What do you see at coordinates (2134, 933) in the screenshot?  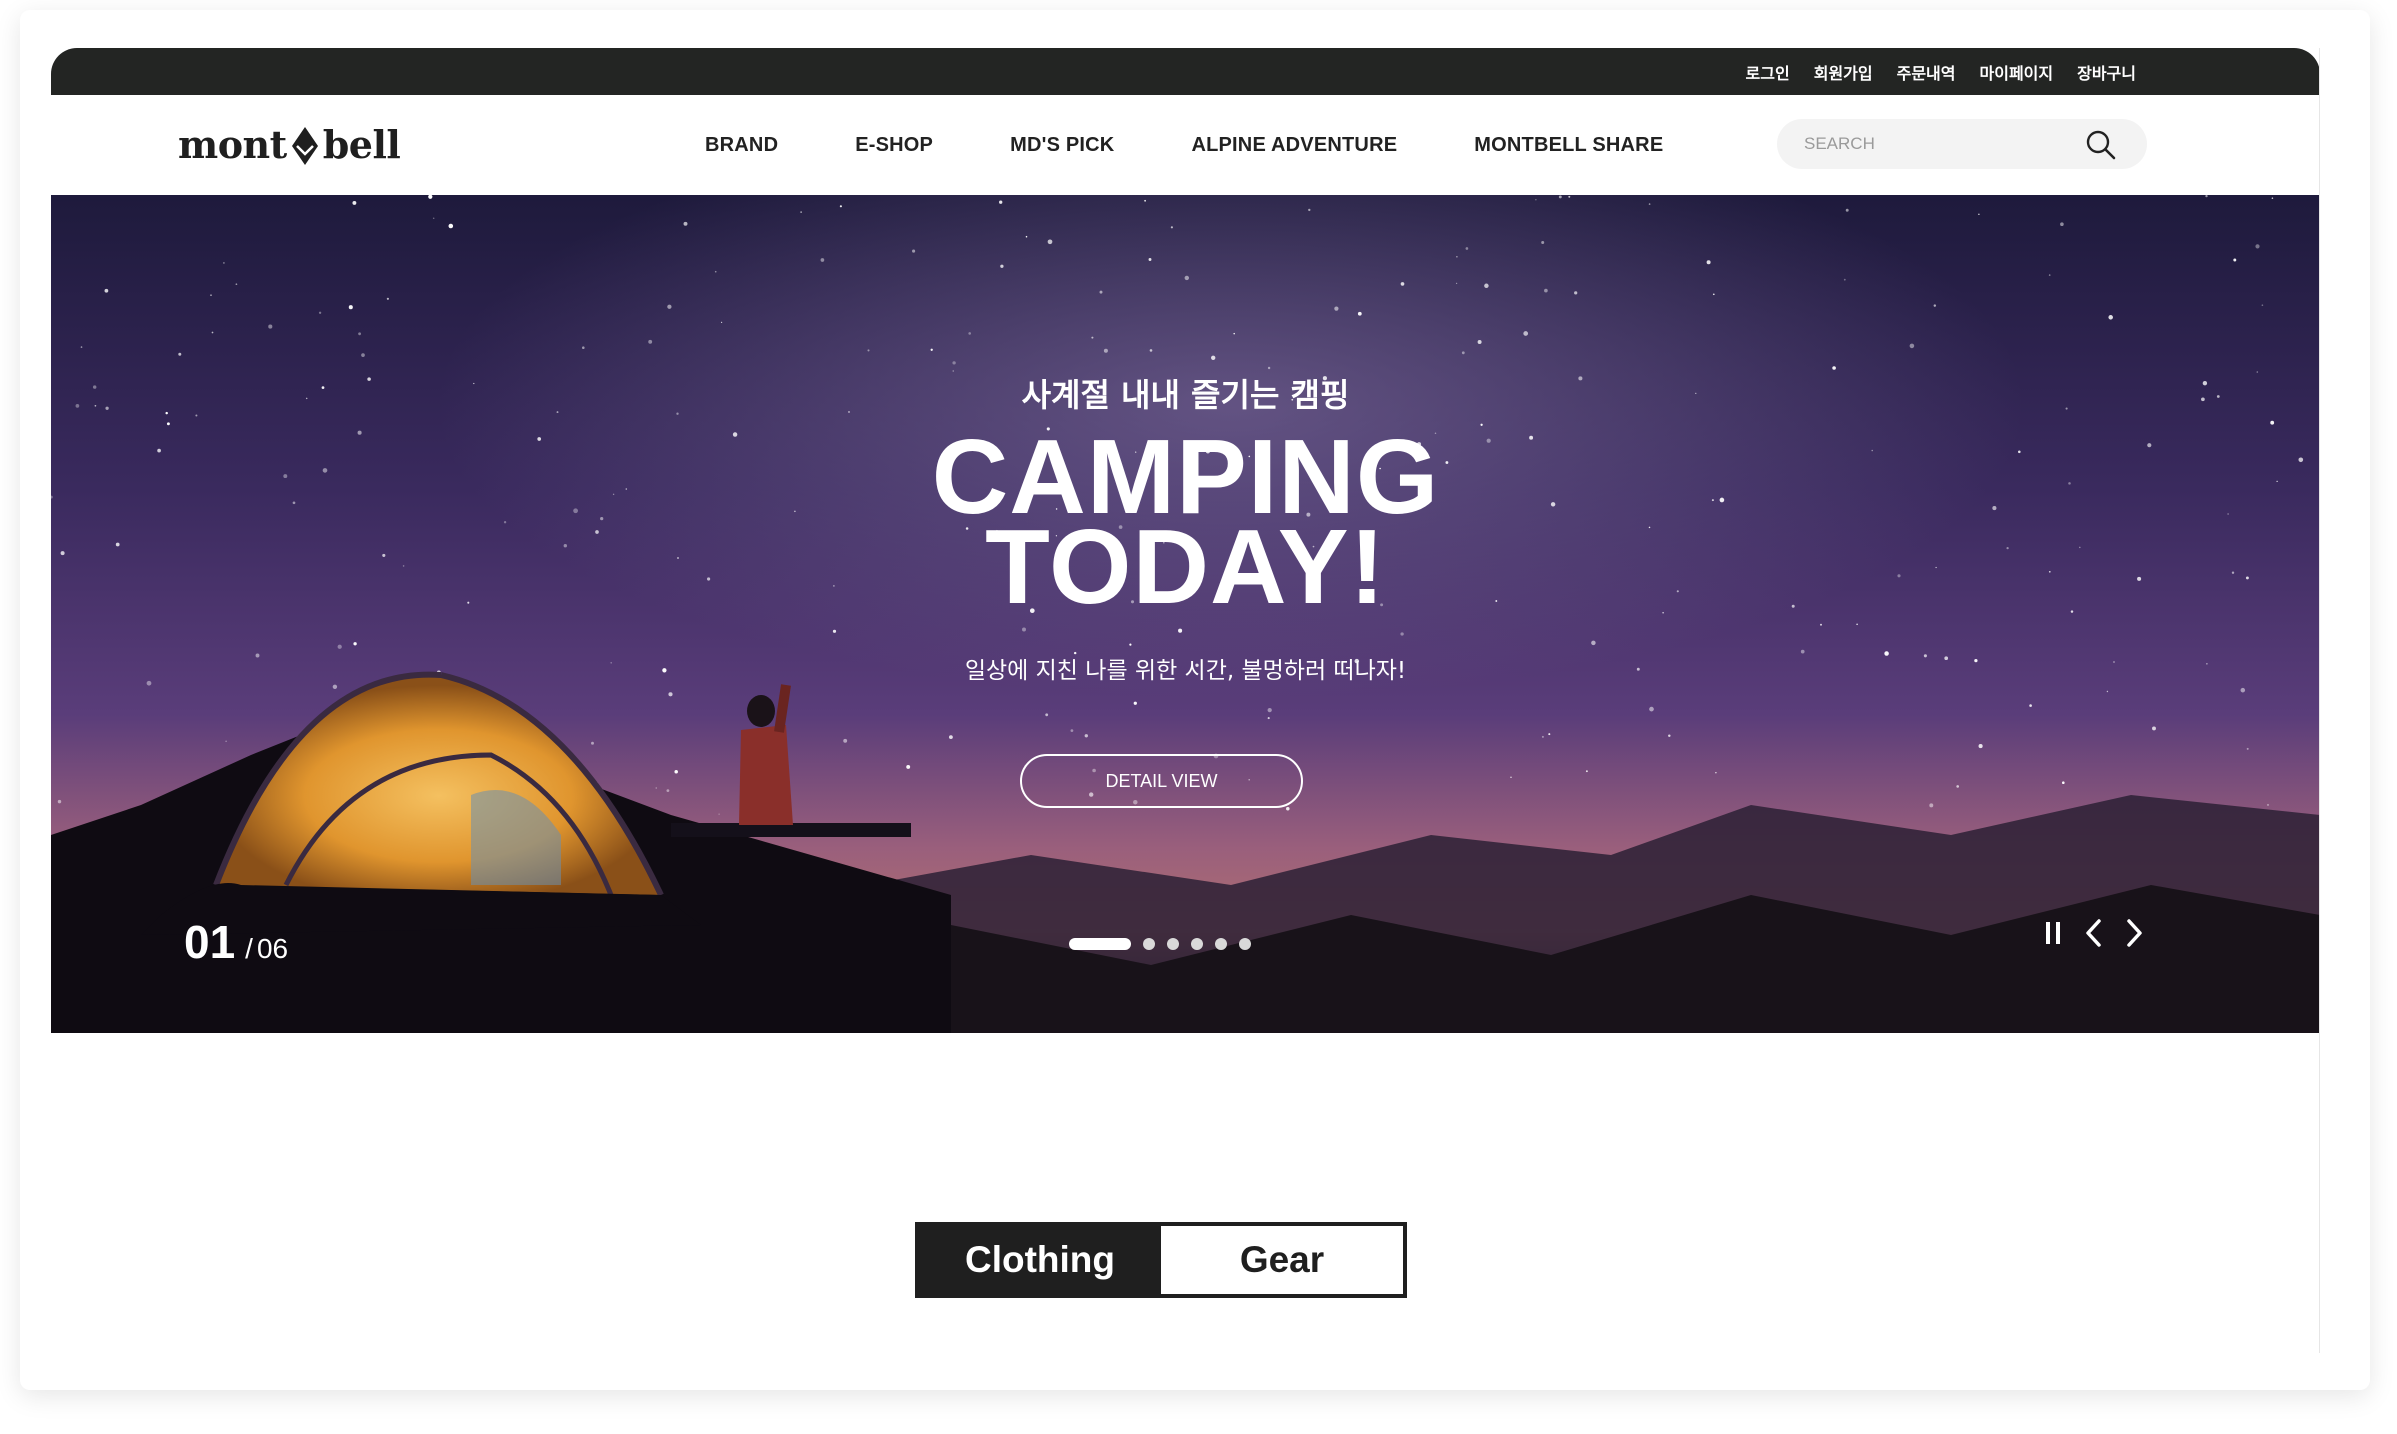 I see `chevron-right-icon` at bounding box center [2134, 933].